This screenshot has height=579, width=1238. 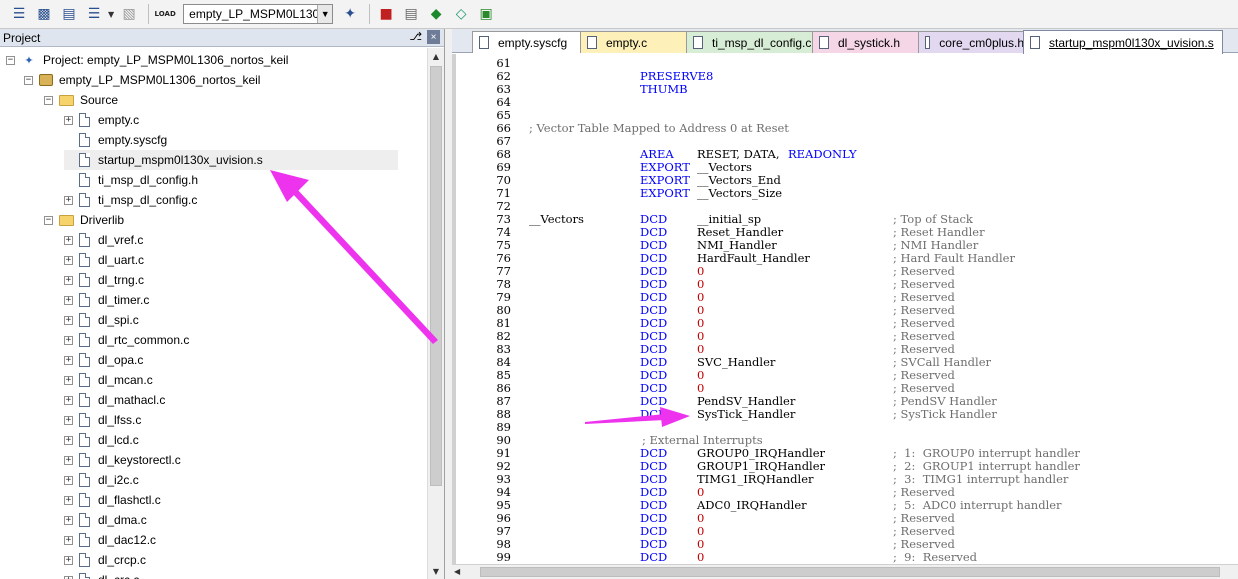 I want to click on tree-scrollbar: ▲ ▼, so click(x=435, y=313).